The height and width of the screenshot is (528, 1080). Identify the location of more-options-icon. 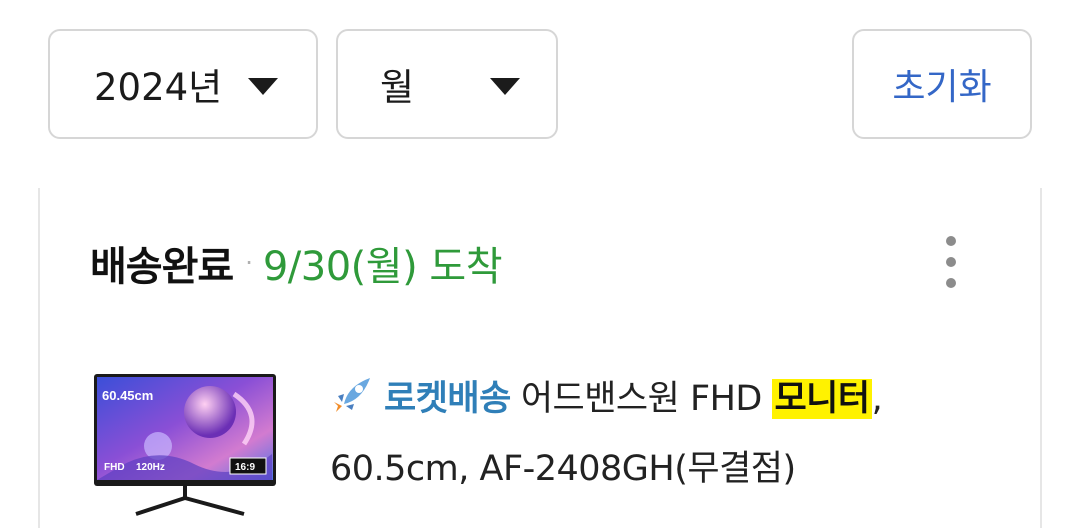
(951, 262).